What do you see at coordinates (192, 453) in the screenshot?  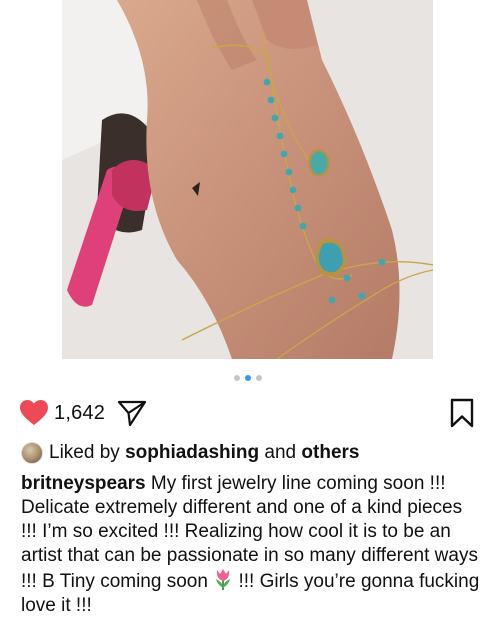 I see `liker-username: sophiadashing` at bounding box center [192, 453].